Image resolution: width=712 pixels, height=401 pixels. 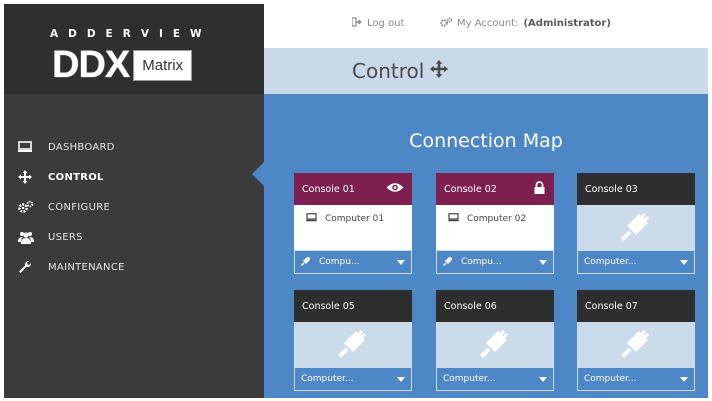 I want to click on logout-link: Log out, so click(x=378, y=23).